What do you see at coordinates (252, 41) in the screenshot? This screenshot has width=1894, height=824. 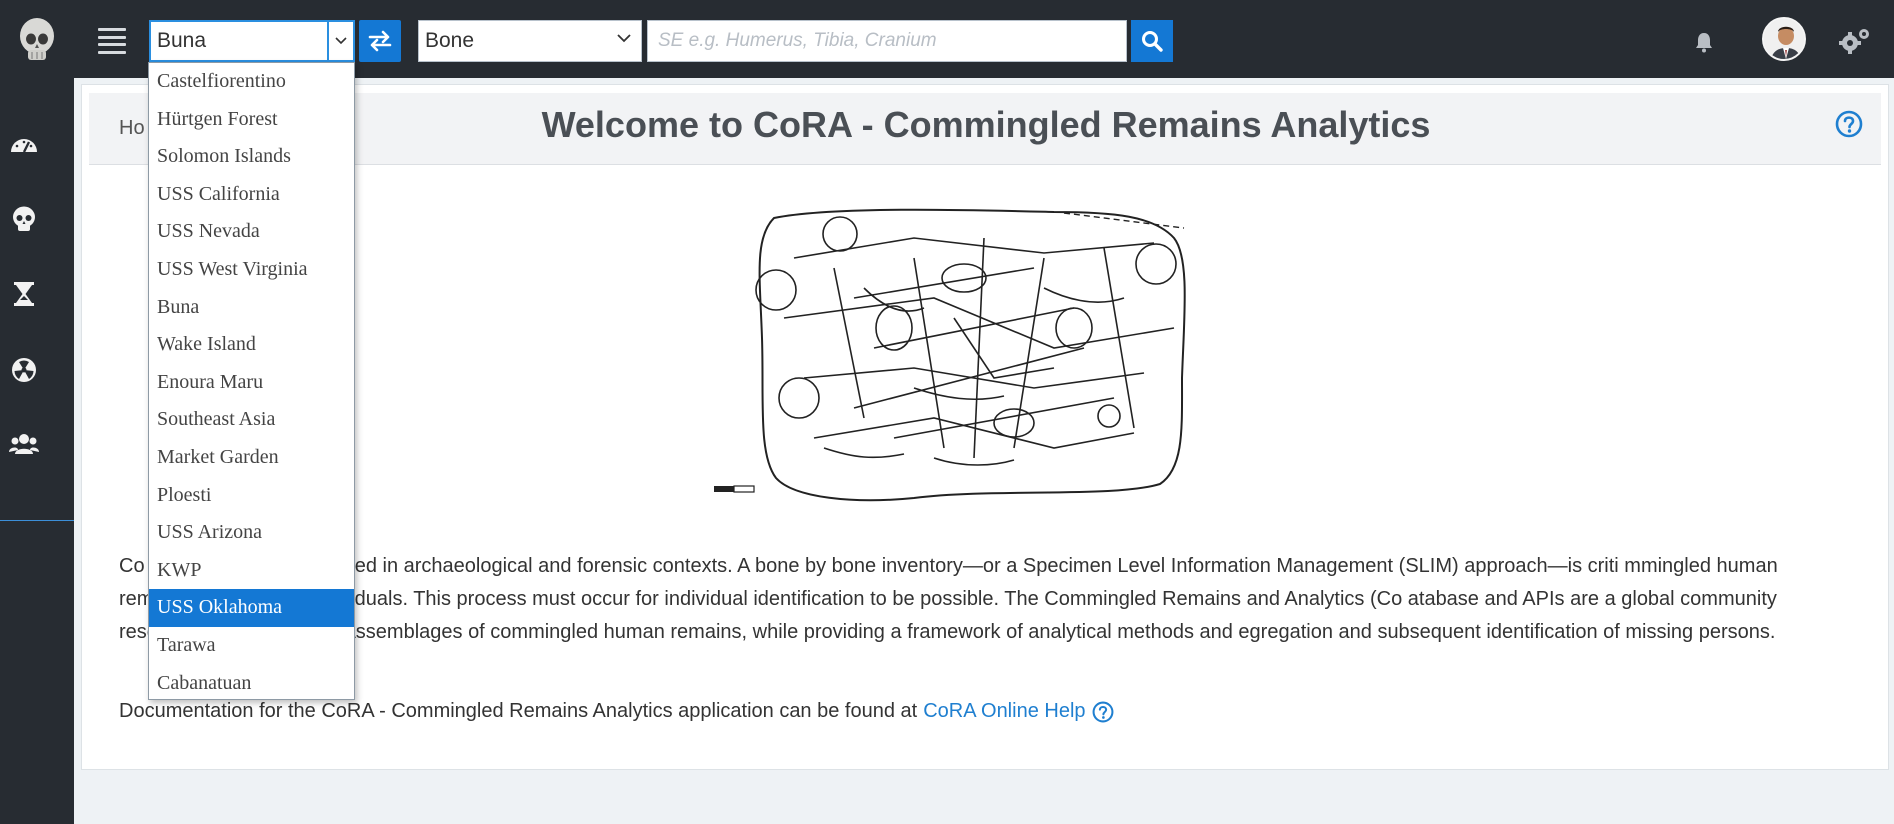 I see `site-select: Buna` at bounding box center [252, 41].